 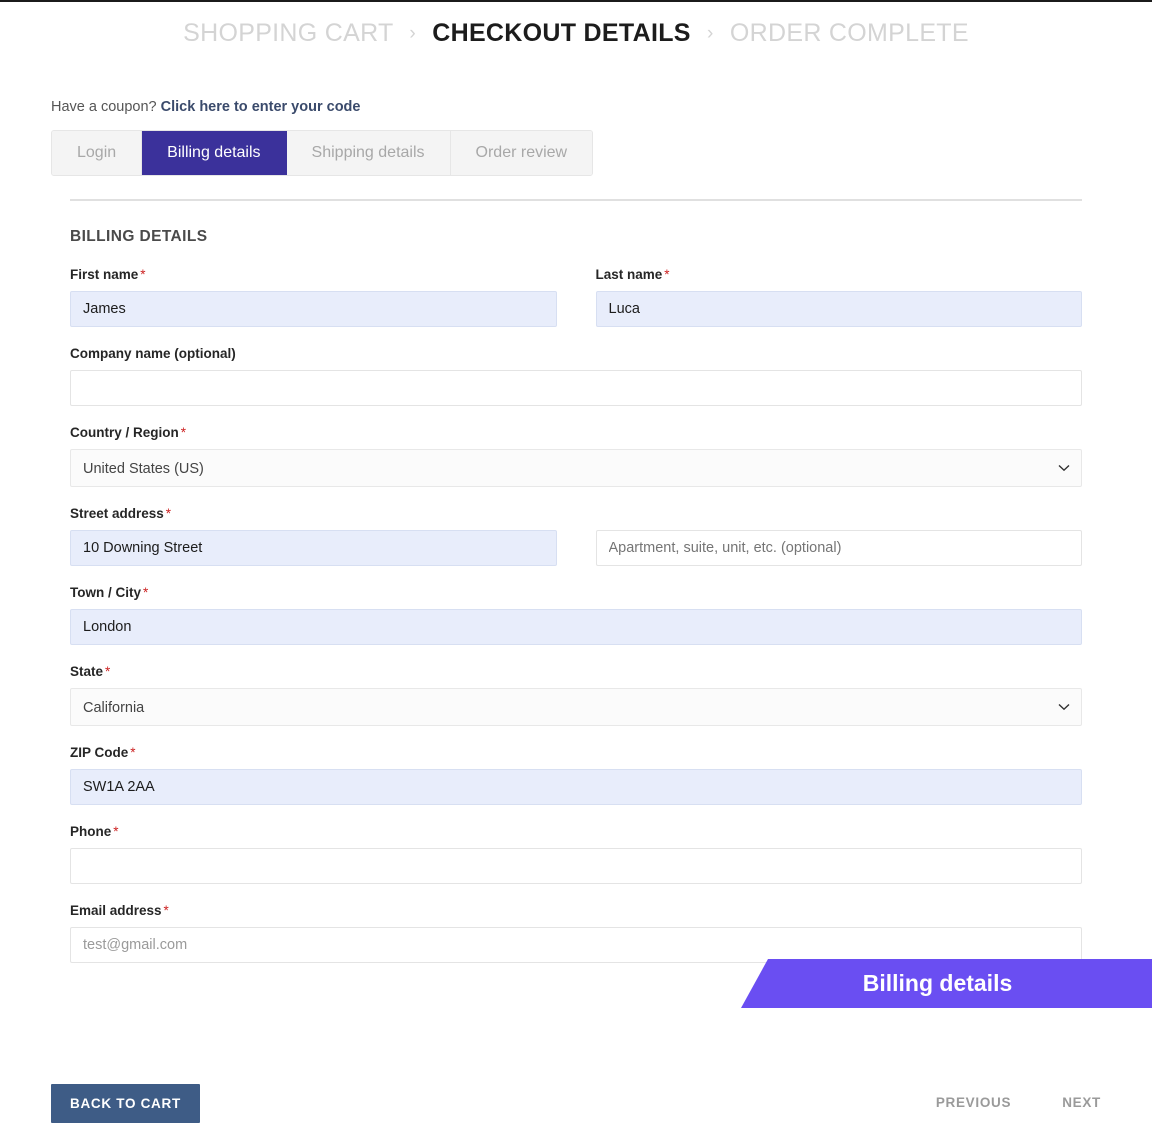 I want to click on zip-input, so click(x=576, y=787).